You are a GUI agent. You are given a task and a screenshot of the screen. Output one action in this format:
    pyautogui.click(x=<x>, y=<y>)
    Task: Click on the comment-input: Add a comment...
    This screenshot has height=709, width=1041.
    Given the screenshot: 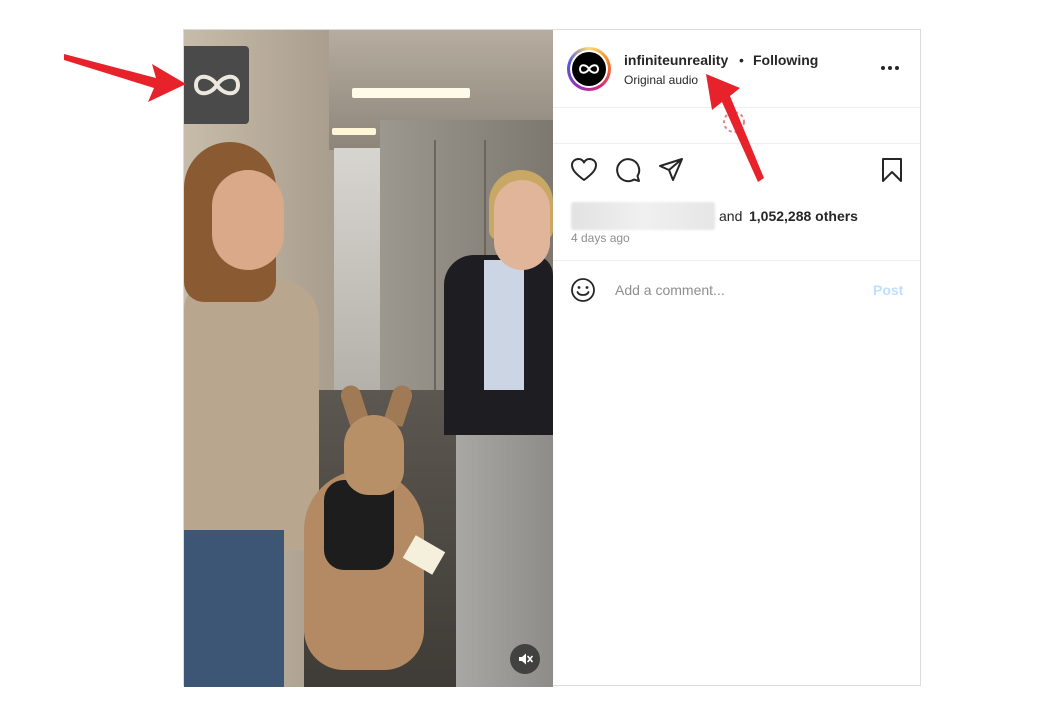 What is the action you would take?
    pyautogui.click(x=670, y=290)
    